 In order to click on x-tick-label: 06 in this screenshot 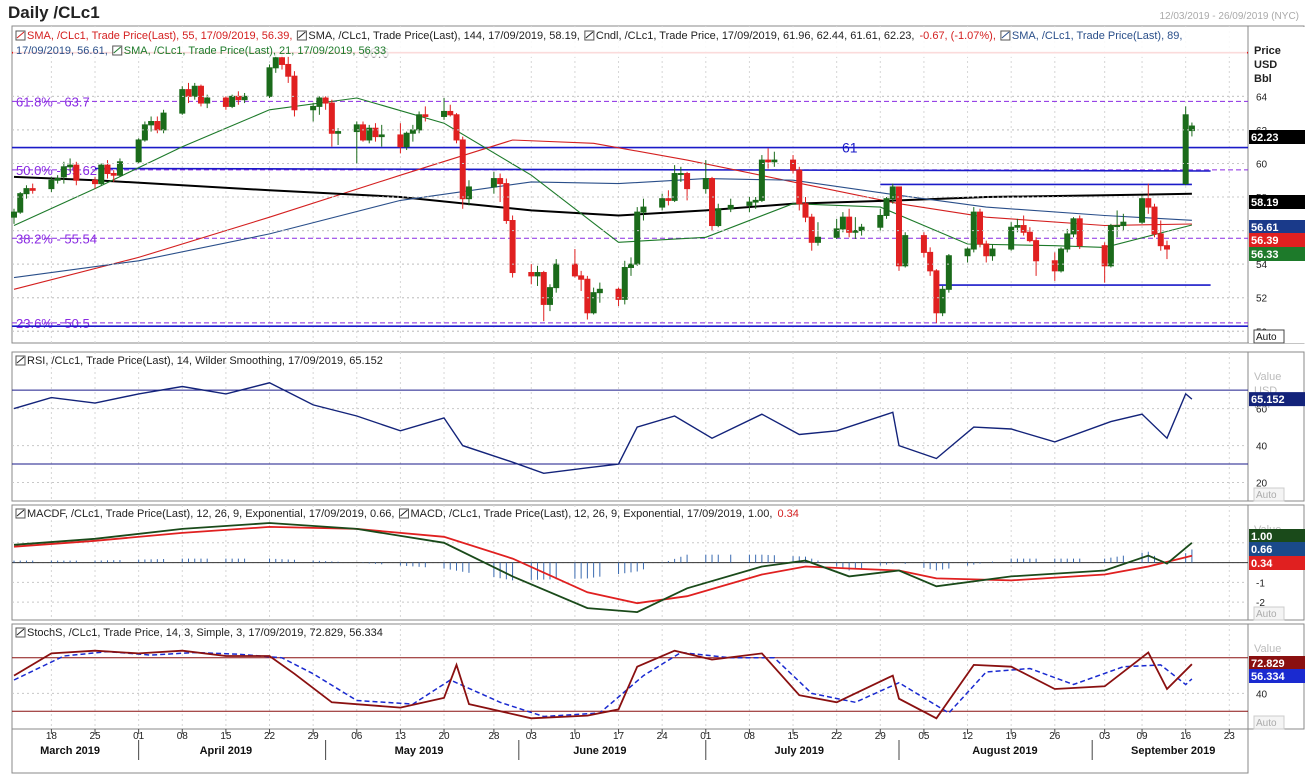, I will do `click(357, 736)`.